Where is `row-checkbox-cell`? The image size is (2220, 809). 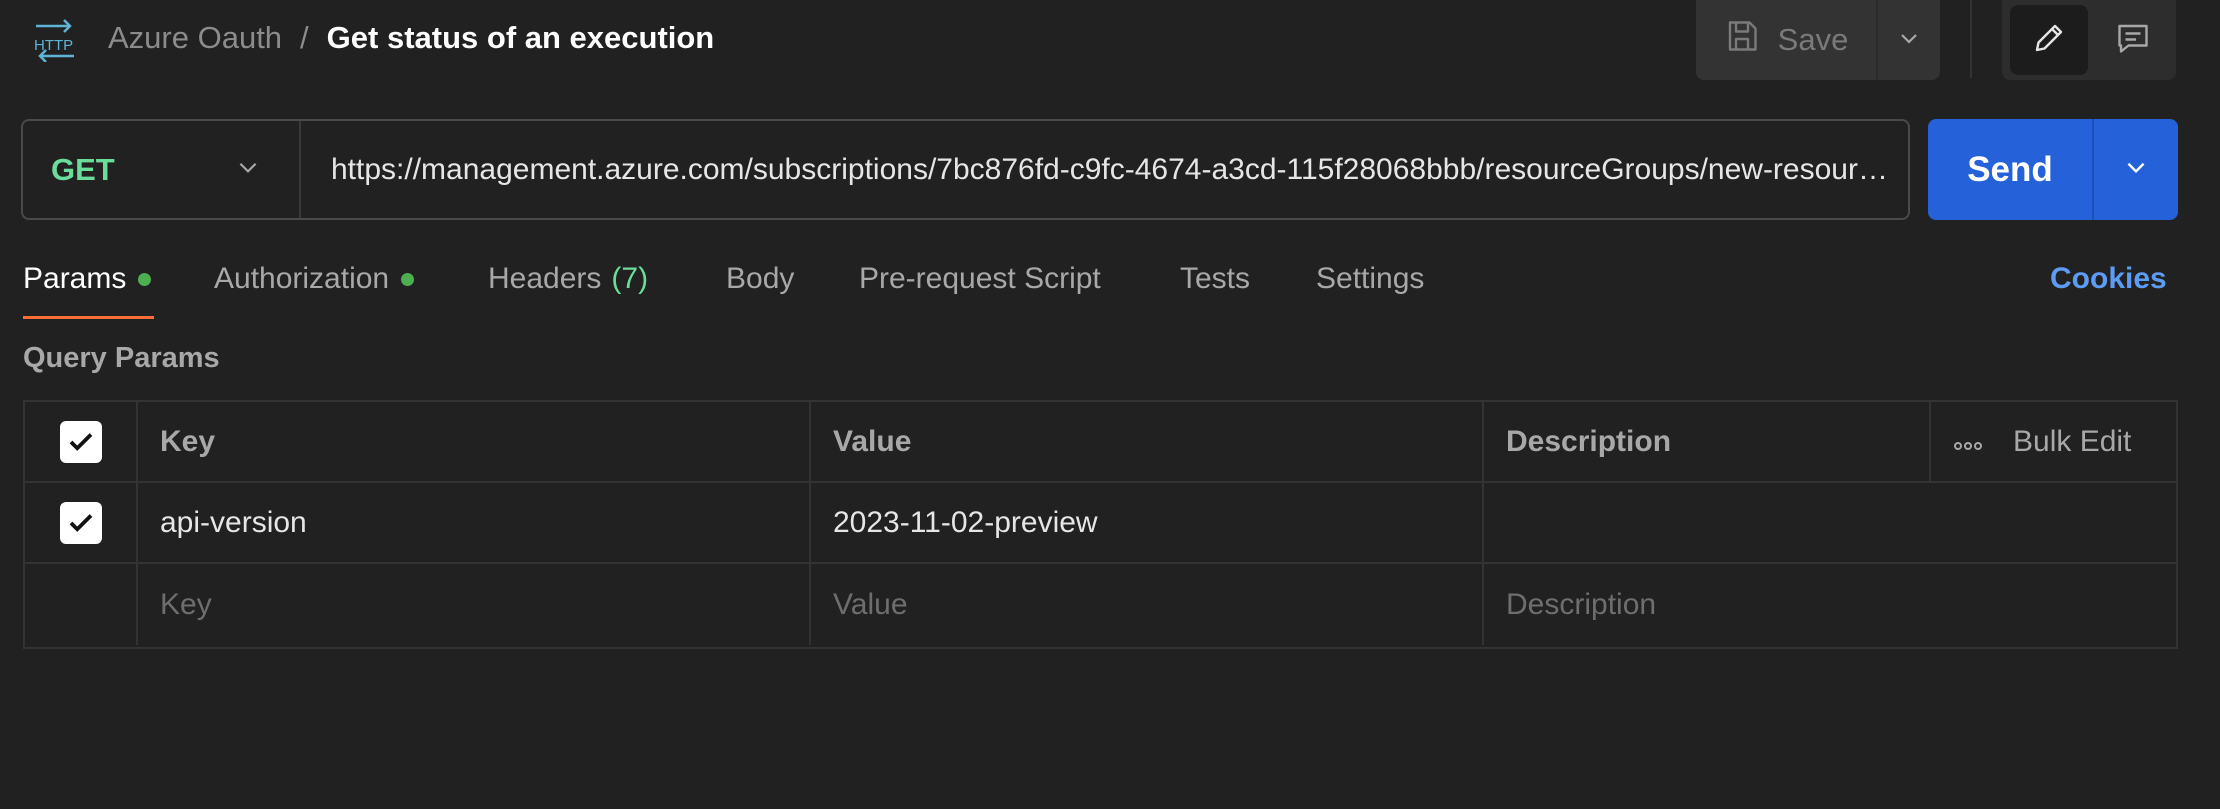 row-checkbox-cell is located at coordinates (81, 522).